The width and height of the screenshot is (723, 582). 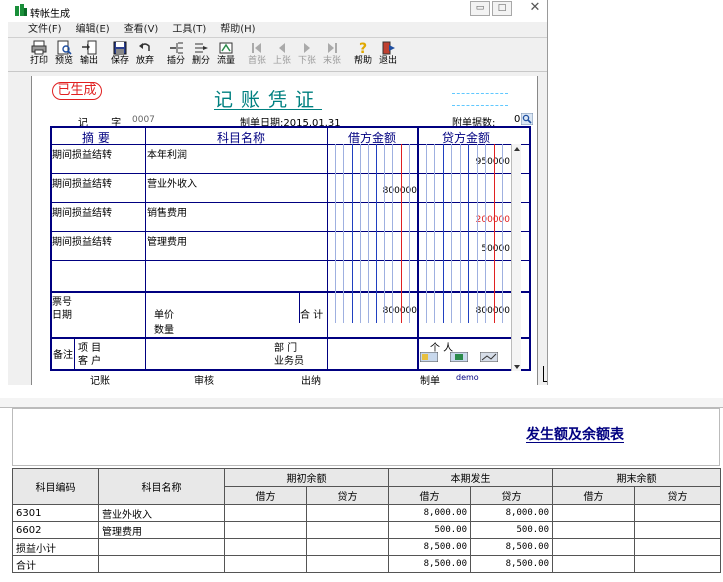 I want to click on period-debit-header: 借方, so click(x=429, y=495).